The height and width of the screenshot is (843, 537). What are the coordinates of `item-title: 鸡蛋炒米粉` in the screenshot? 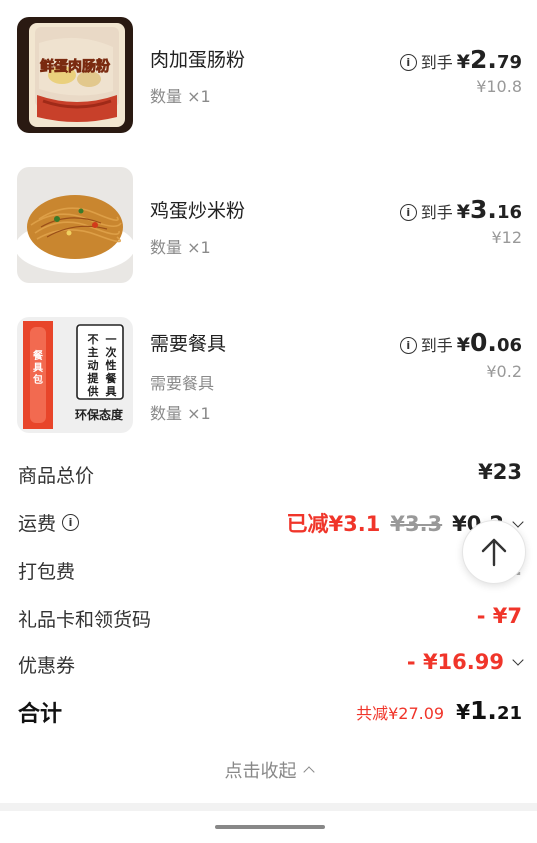 It's located at (198, 211).